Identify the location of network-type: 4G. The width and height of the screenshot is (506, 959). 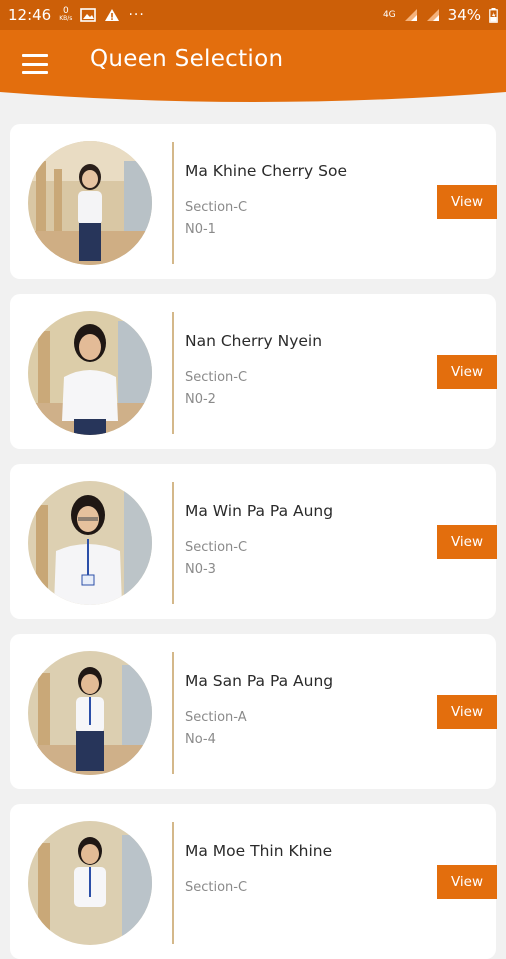
(389, 15).